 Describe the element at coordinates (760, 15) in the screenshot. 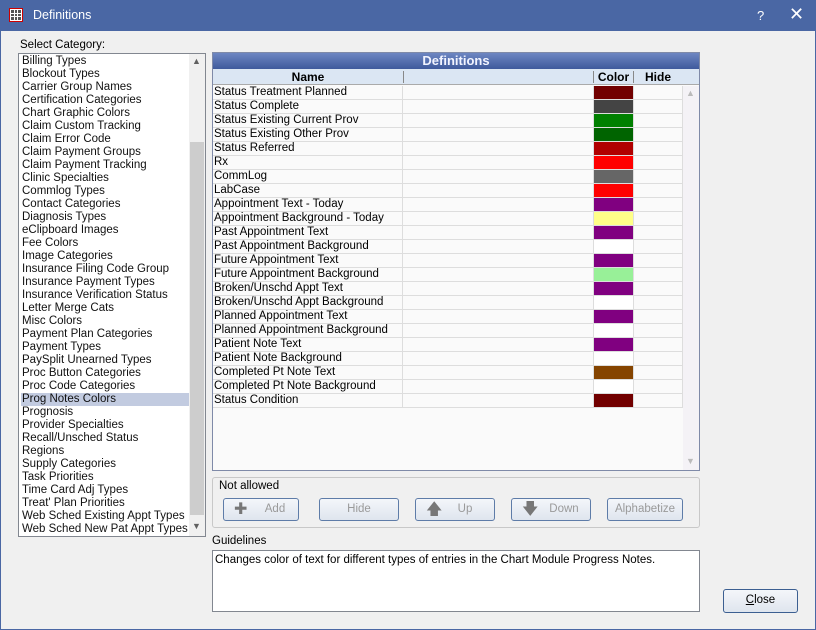

I see `help-button: ?` at that location.